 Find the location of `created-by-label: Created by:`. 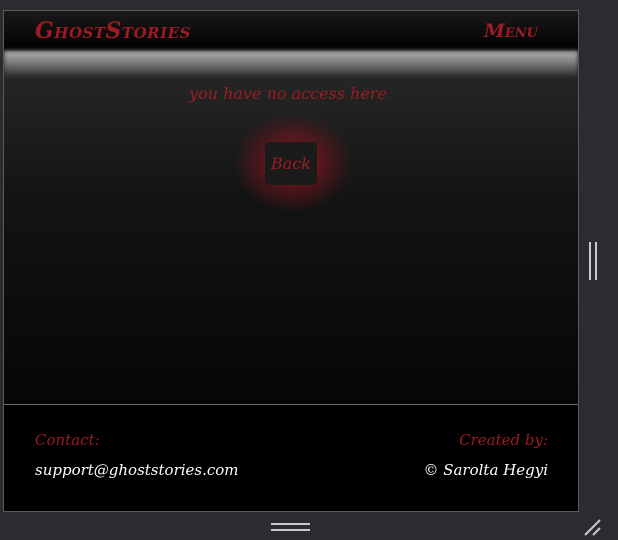

created-by-label: Created by: is located at coordinates (503, 440).